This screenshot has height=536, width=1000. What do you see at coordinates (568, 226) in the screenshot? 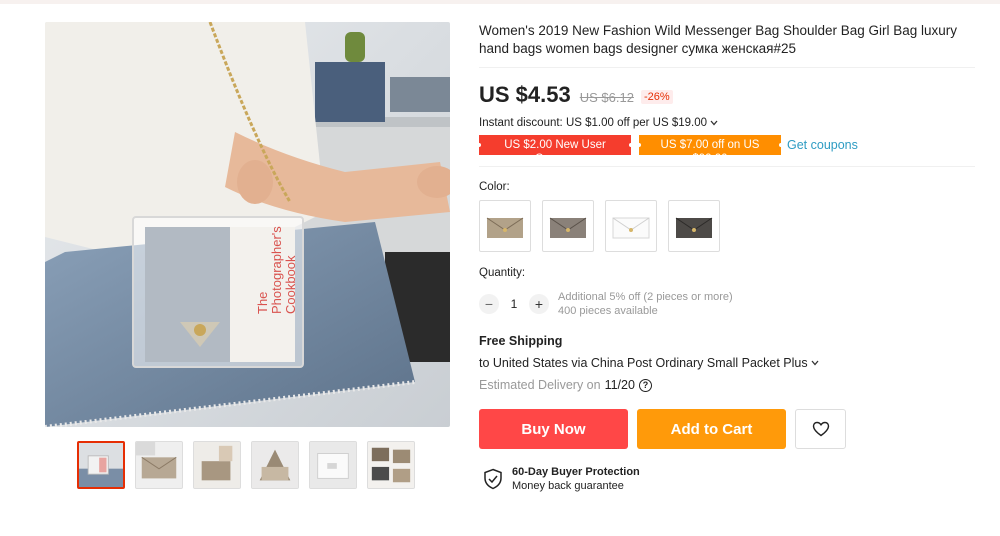
I see `color-option-snakeskin-grey` at bounding box center [568, 226].